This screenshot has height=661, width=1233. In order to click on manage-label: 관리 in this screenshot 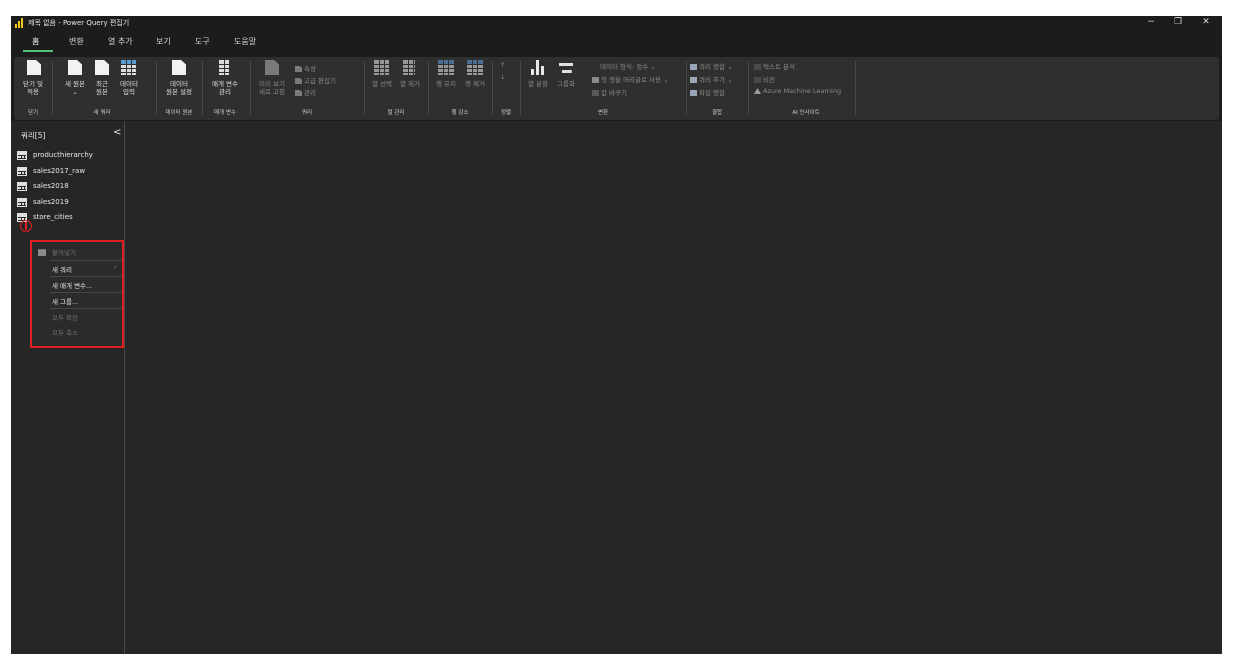, I will do `click(310, 93)`.